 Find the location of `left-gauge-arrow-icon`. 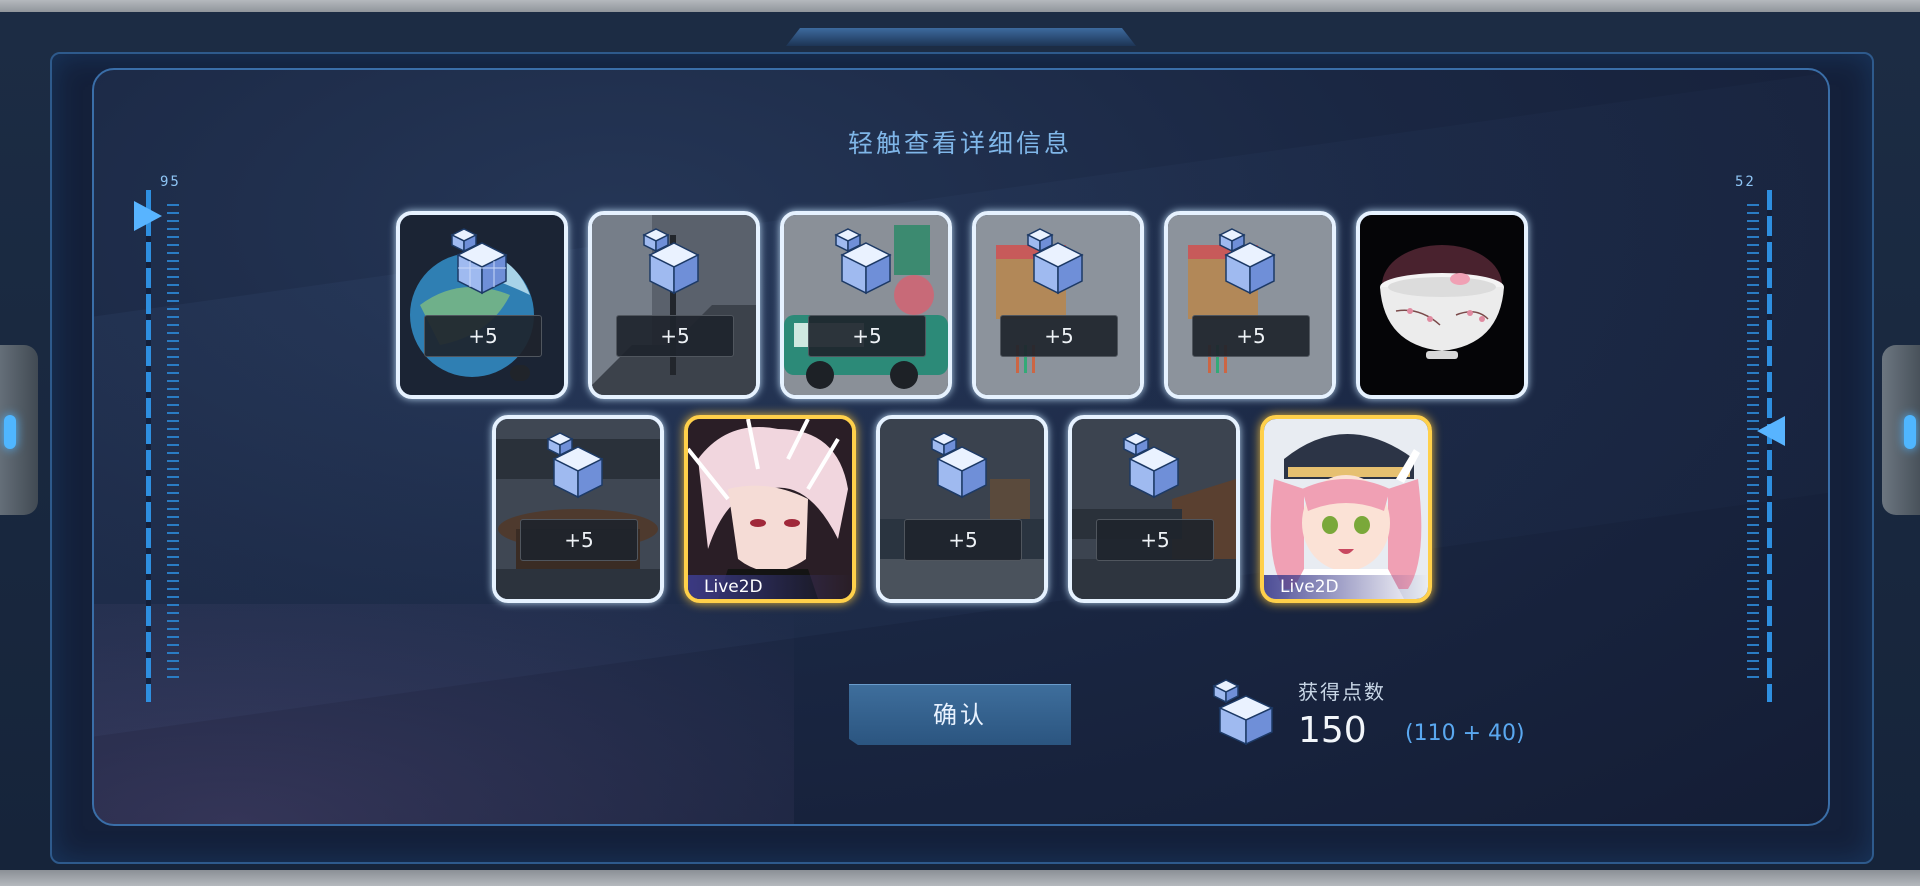

left-gauge-arrow-icon is located at coordinates (148, 216).